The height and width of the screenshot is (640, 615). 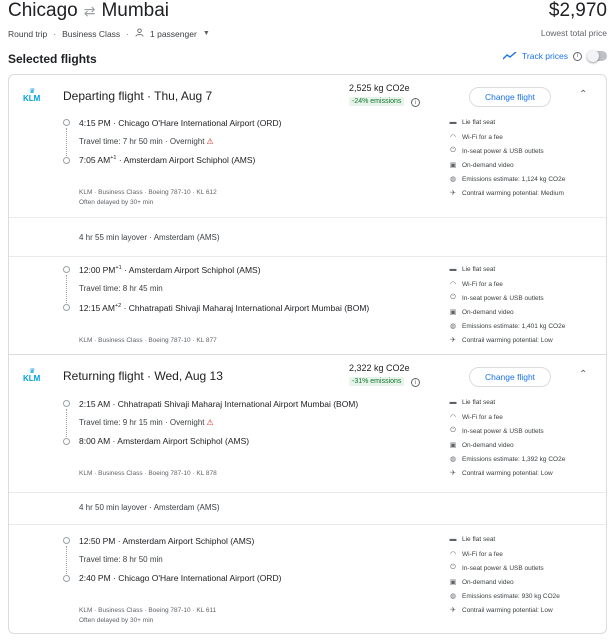 I want to click on passenger-count: 1 passenger, so click(x=173, y=34).